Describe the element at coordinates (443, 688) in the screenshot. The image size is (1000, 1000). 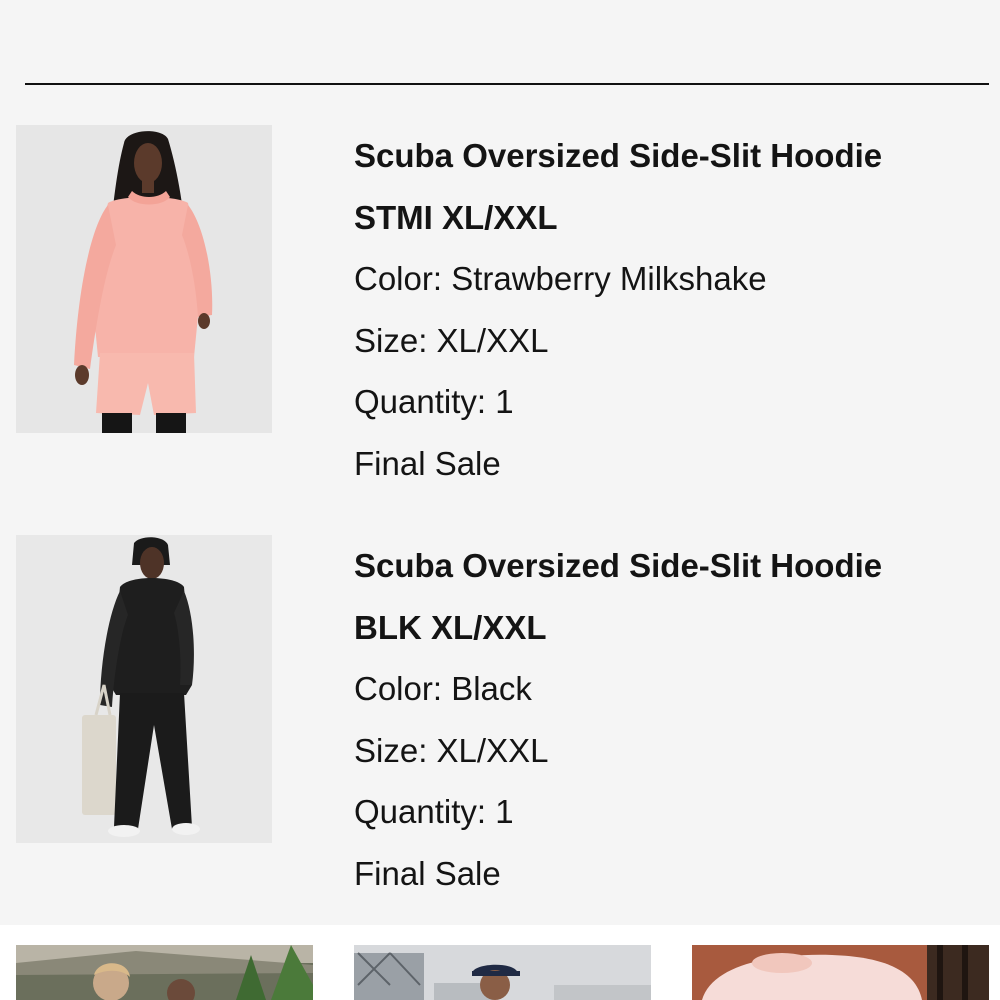
I see `product-color: Color: Black` at that location.